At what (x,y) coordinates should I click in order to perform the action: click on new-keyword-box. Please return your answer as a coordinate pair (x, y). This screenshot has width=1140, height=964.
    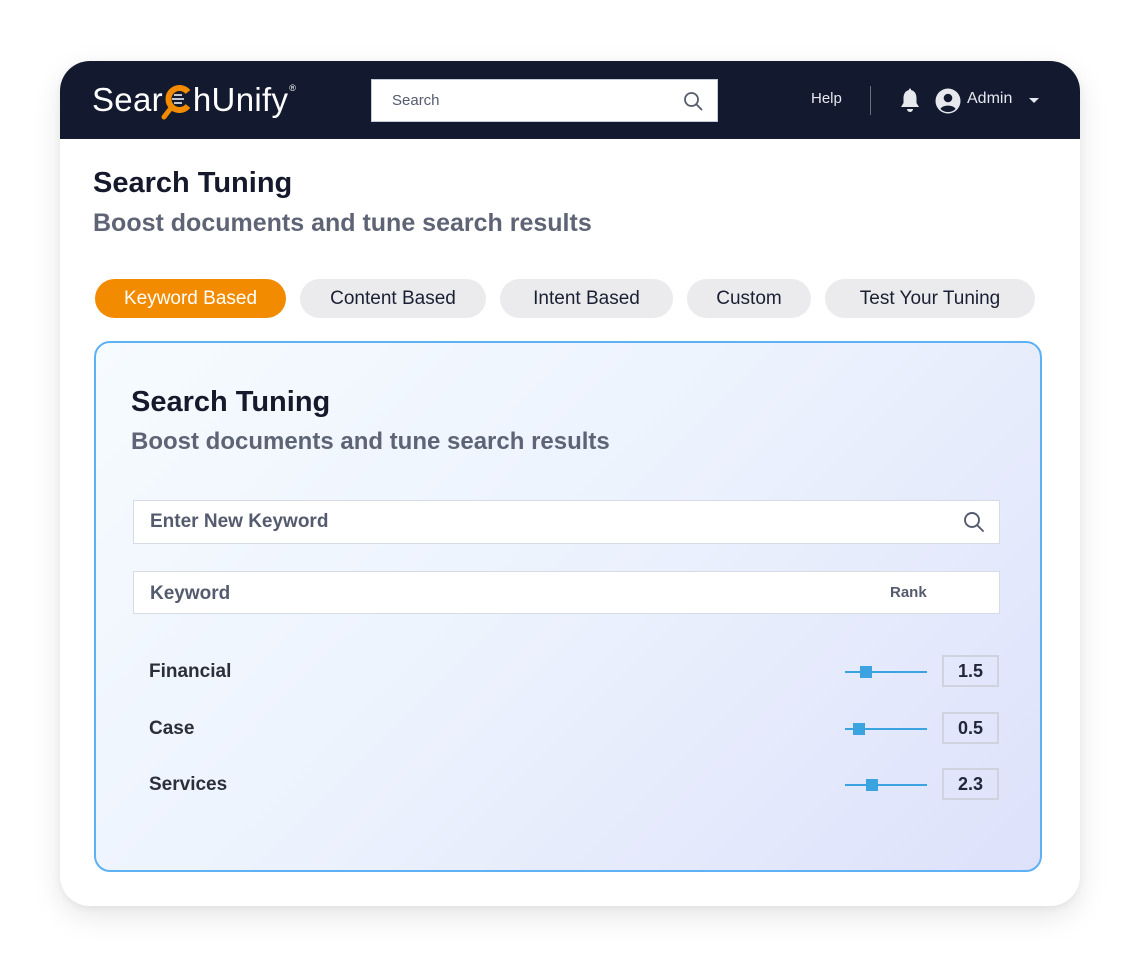
    Looking at the image, I should click on (566, 522).